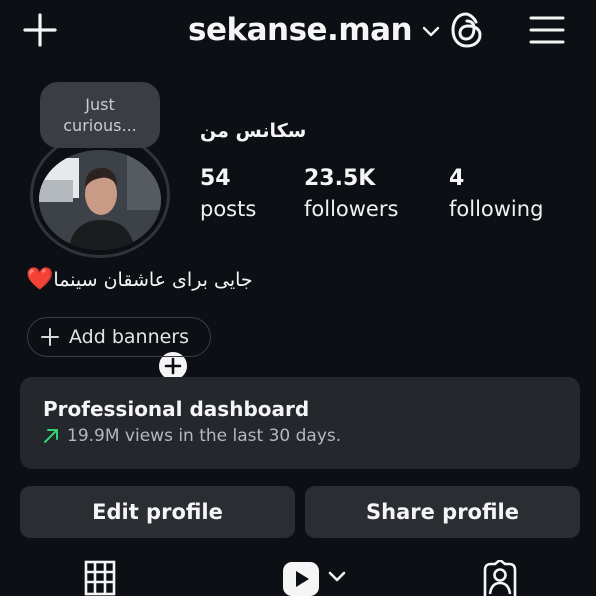 The width and height of the screenshot is (596, 596). I want to click on dashboard-summary: 19.9M views in the last 30 days., so click(311, 436).